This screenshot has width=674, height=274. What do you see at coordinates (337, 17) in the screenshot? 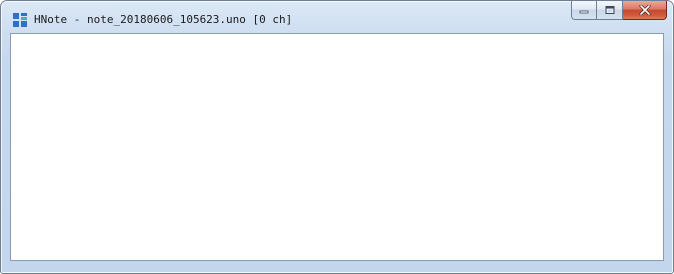
I see `title-bar: HNote - note_20180606_105623.uno [0 ch]` at bounding box center [337, 17].